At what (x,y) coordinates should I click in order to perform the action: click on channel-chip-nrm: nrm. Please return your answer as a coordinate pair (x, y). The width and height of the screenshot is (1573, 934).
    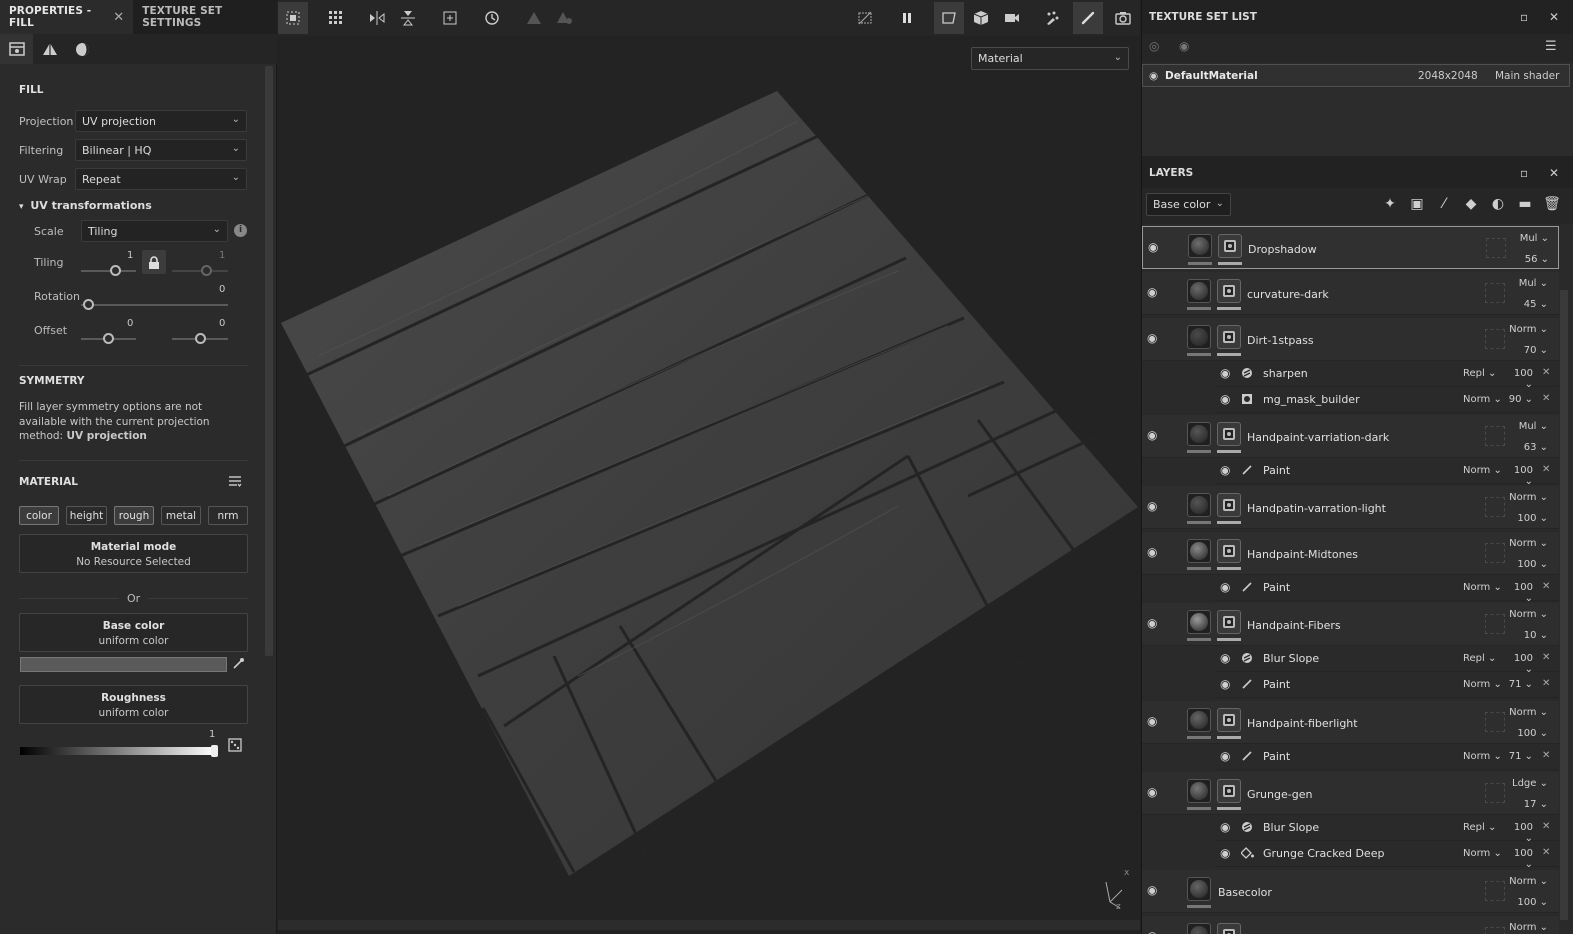
    Looking at the image, I should click on (228, 515).